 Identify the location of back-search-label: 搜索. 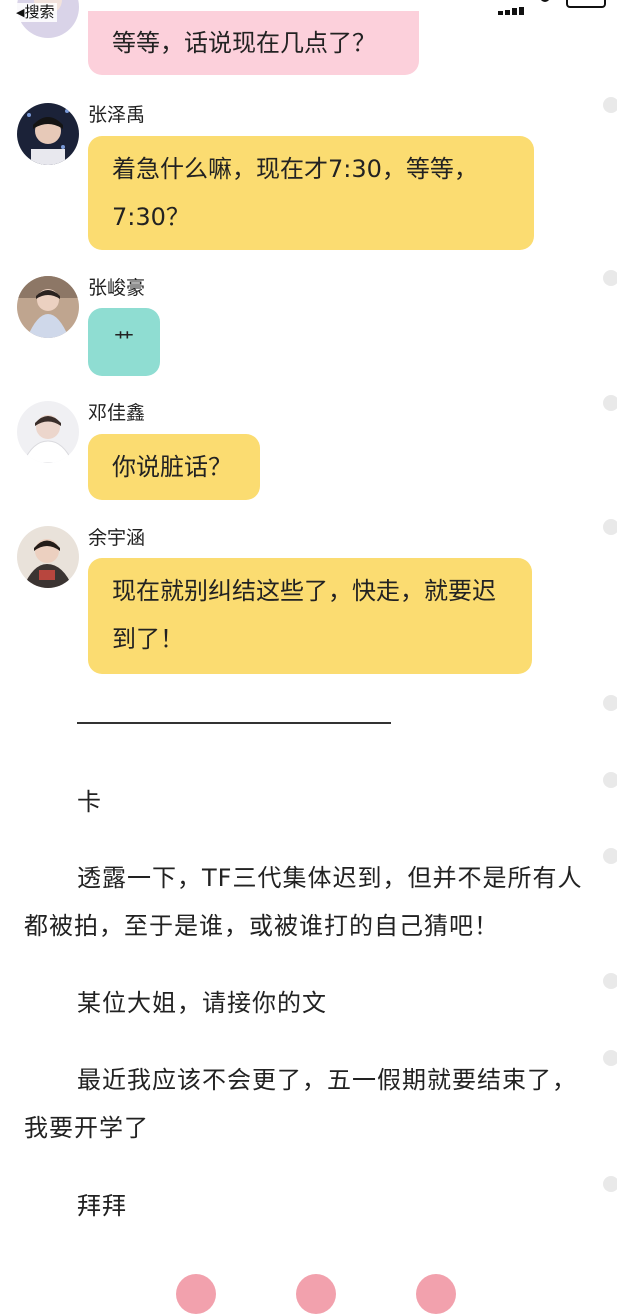
(39, 12).